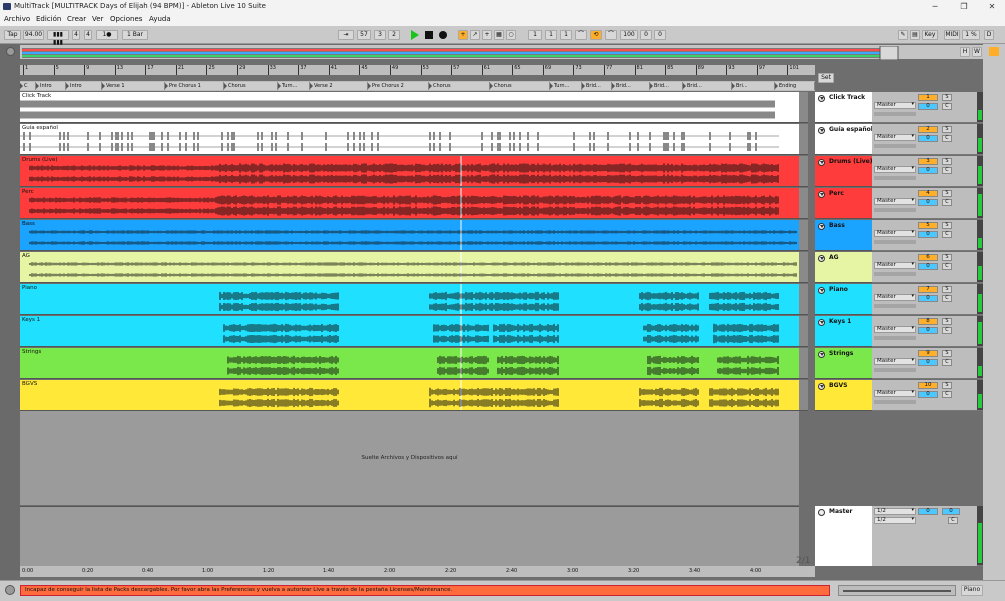  I want to click on track-lane: Bass, so click(409, 235).